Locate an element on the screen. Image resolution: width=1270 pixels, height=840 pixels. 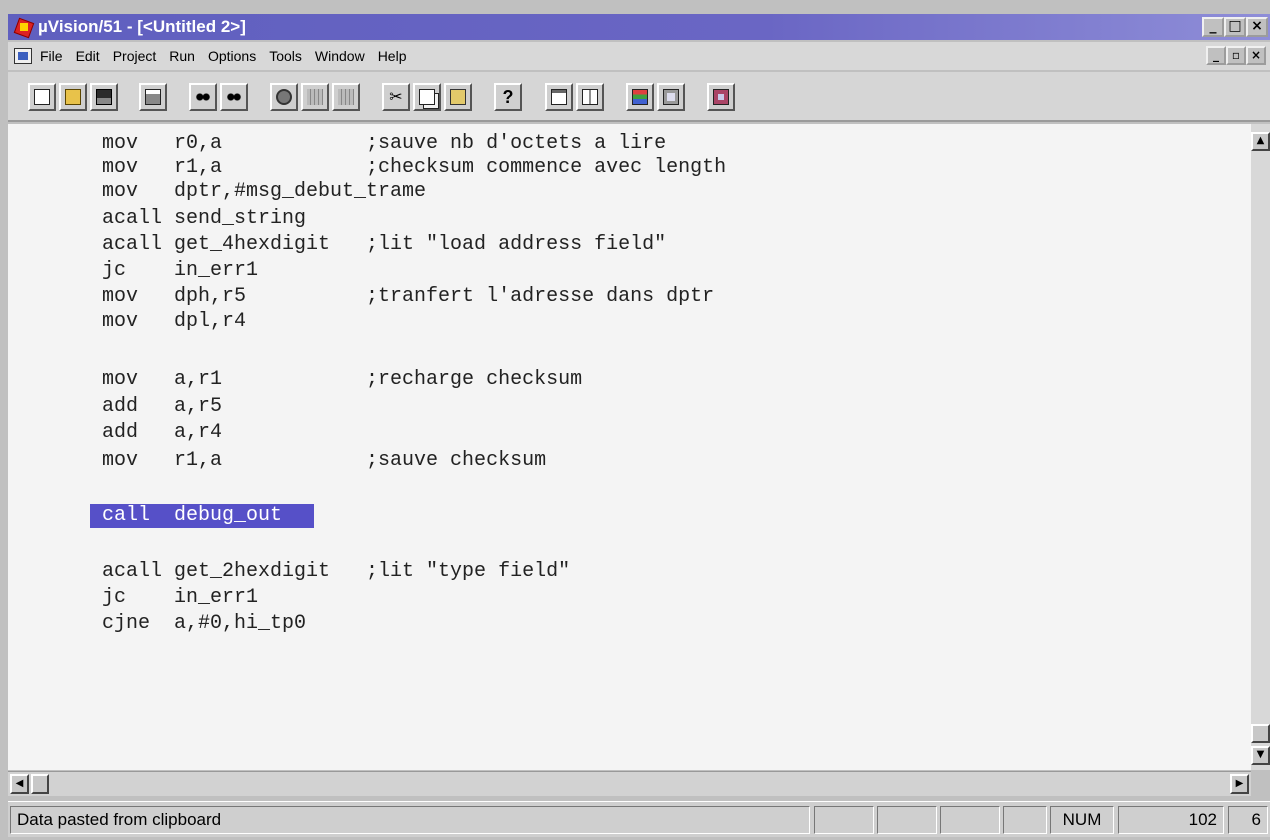
print-button is located at coordinates (153, 97).